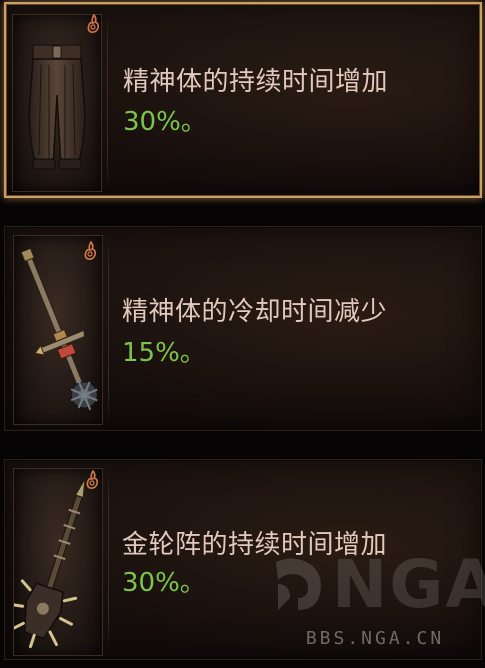 The image size is (485, 668). Describe the element at coordinates (57, 107) in the screenshot. I see `pants-icon` at that location.